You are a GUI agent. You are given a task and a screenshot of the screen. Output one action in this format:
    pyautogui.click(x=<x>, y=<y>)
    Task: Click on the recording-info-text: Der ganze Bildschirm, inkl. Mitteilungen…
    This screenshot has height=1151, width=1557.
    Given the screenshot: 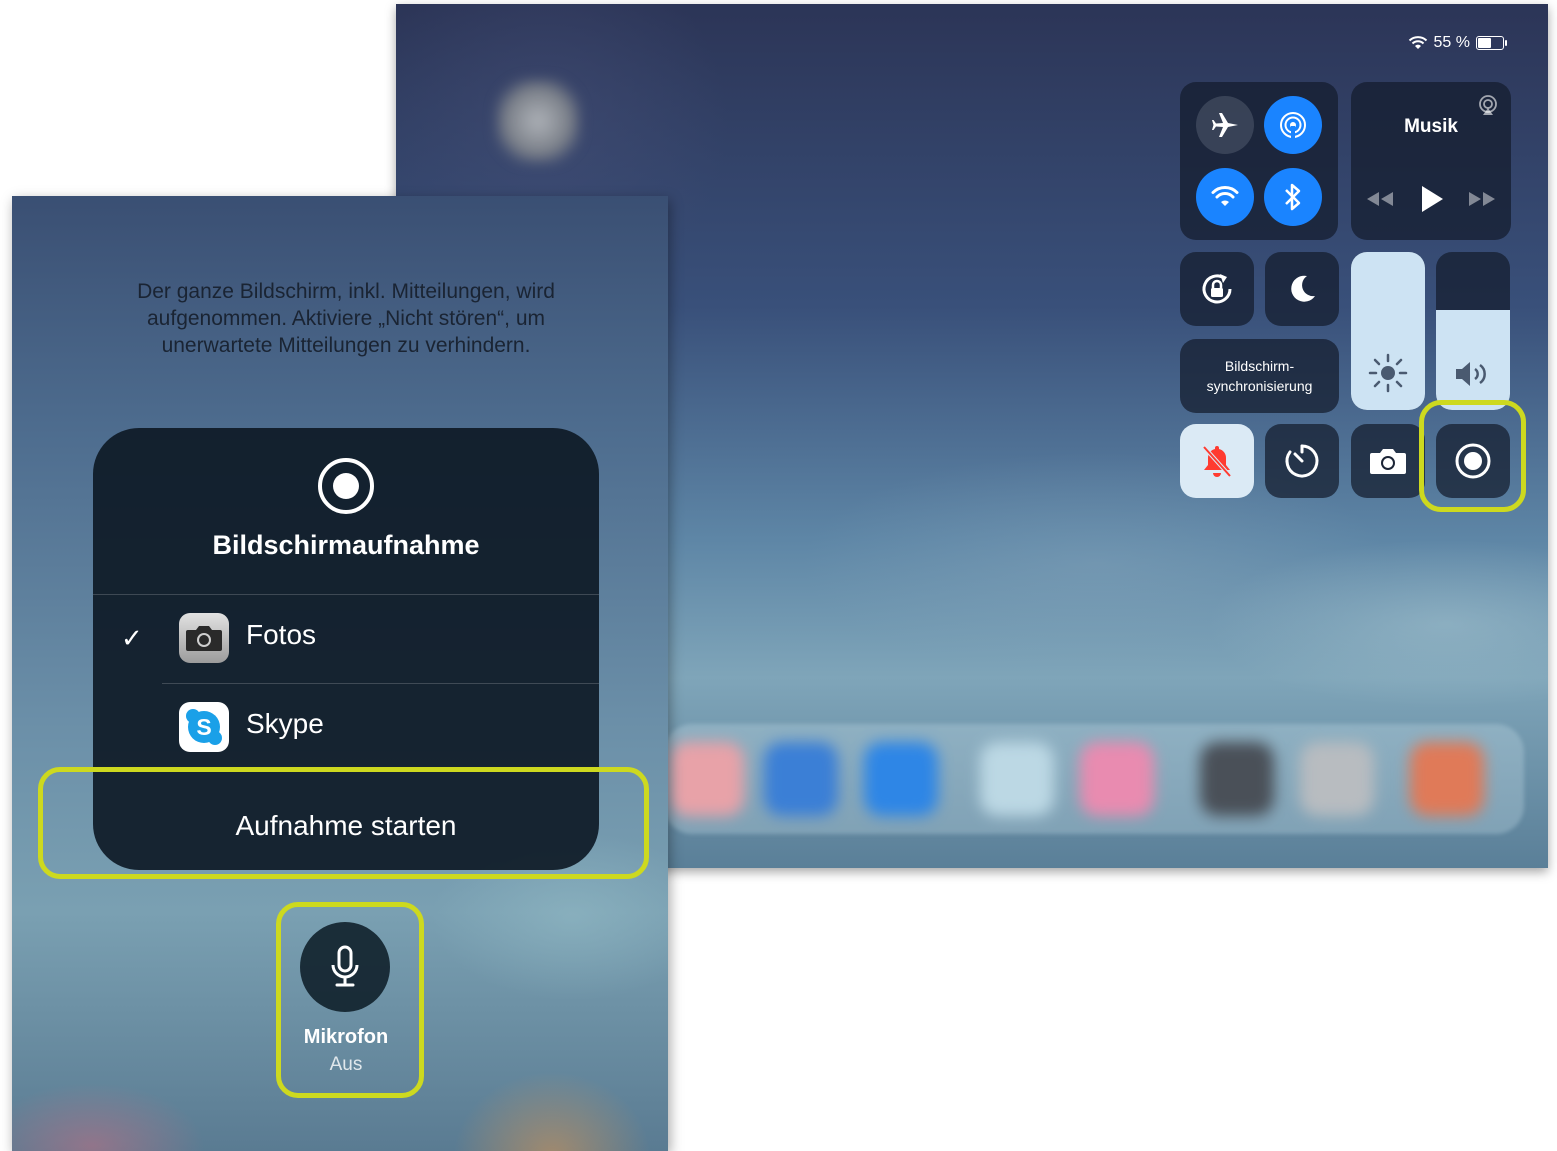 What is the action you would take?
    pyautogui.click(x=346, y=318)
    